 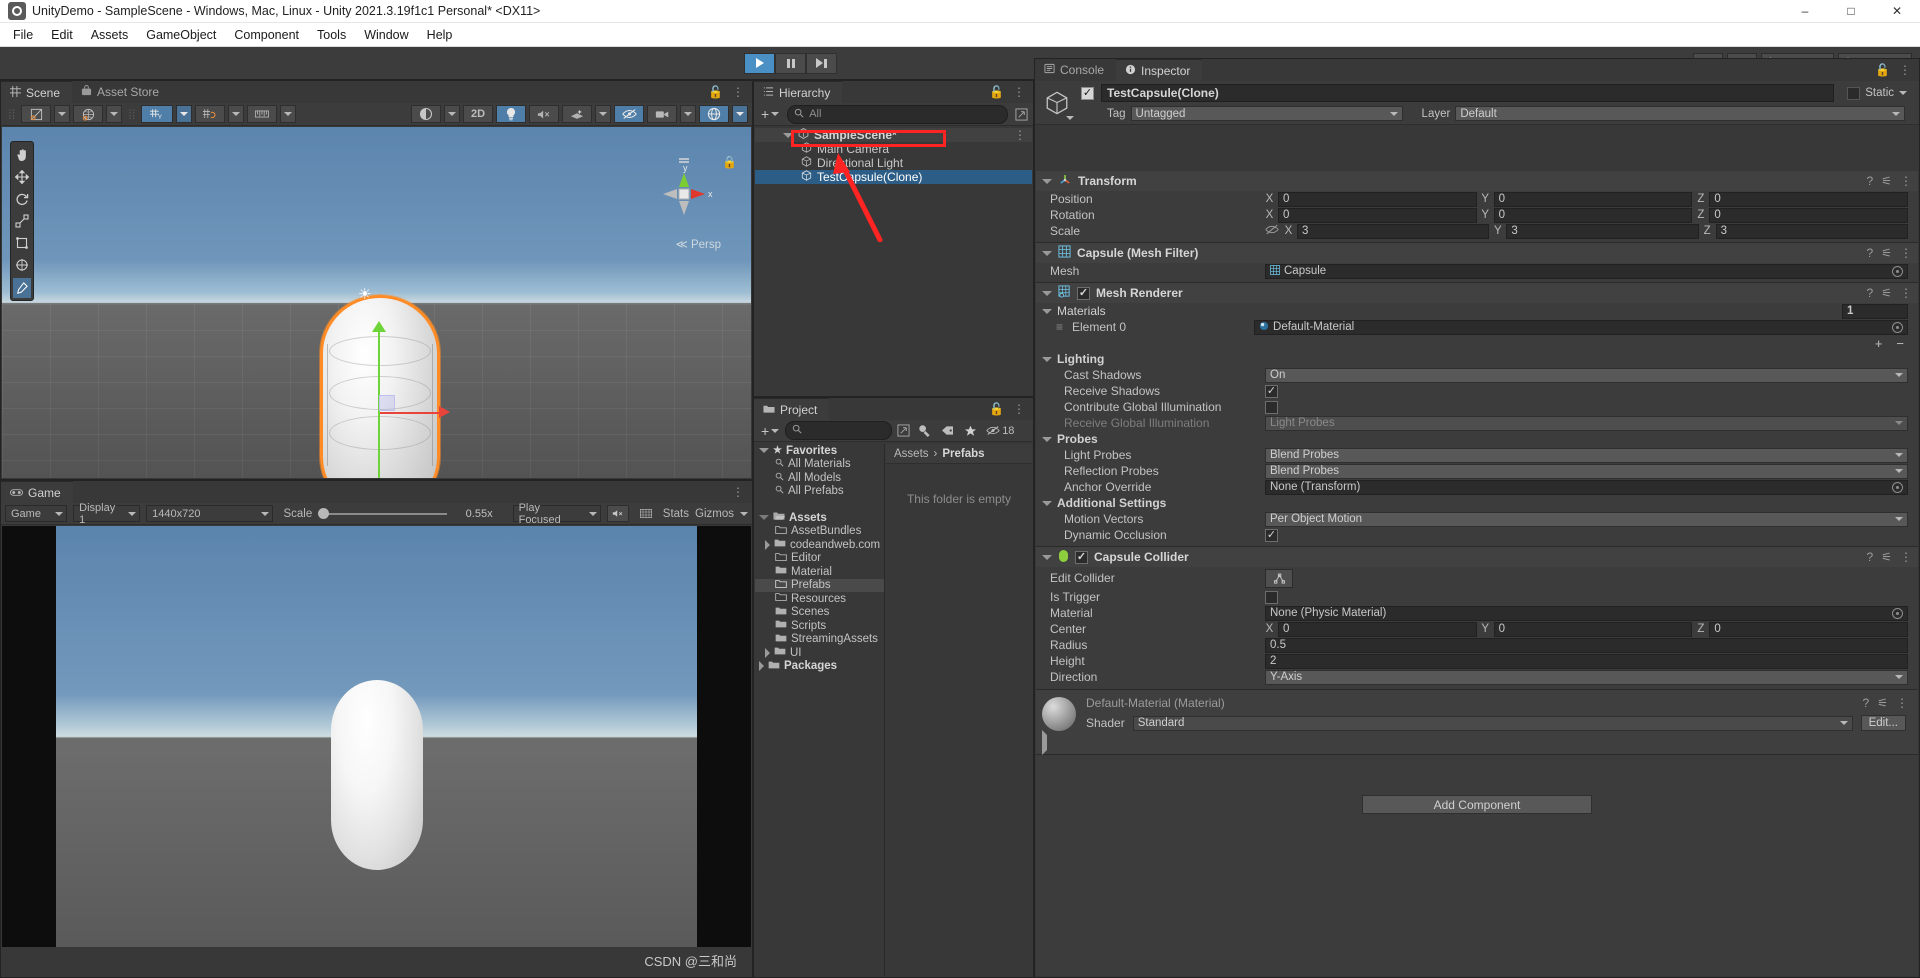 What do you see at coordinates (1586, 677) in the screenshot?
I see `collider-direction-dropdown: Y-Axis` at bounding box center [1586, 677].